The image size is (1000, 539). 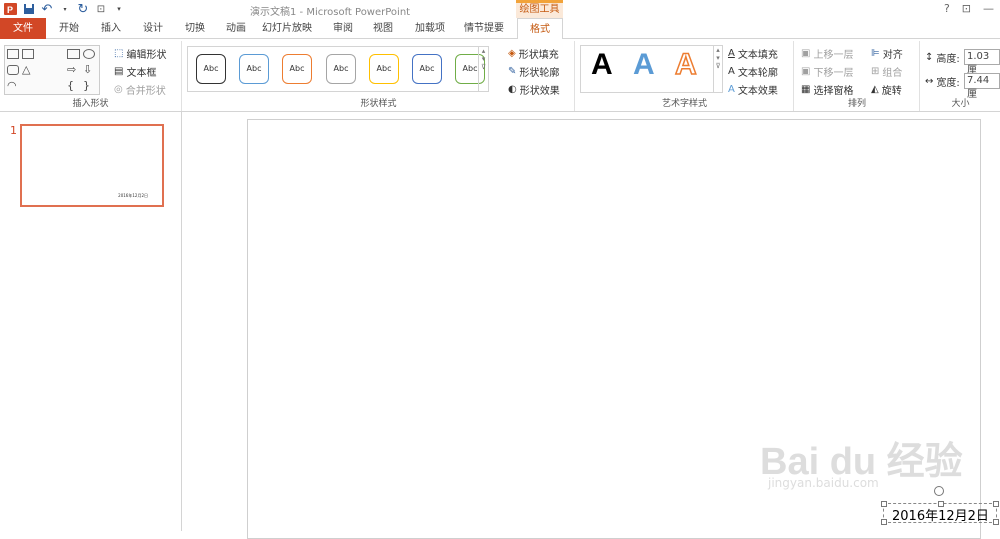 What do you see at coordinates (73, 69) in the screenshot?
I see `arrow-right-shape-icon: ⇨` at bounding box center [73, 69].